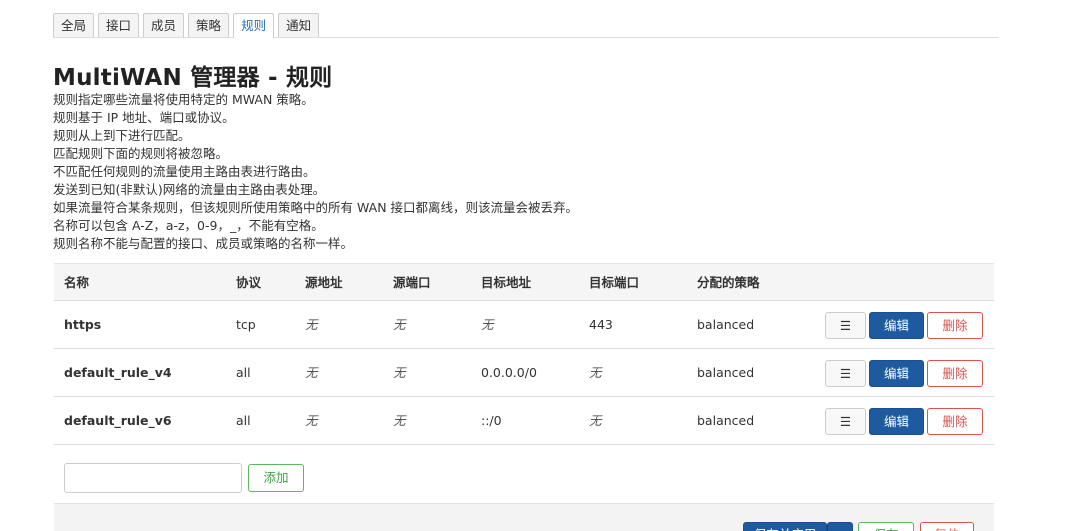 The width and height of the screenshot is (1066, 531). Describe the element at coordinates (77, 282) in the screenshot. I see `header-name: 名称` at that location.